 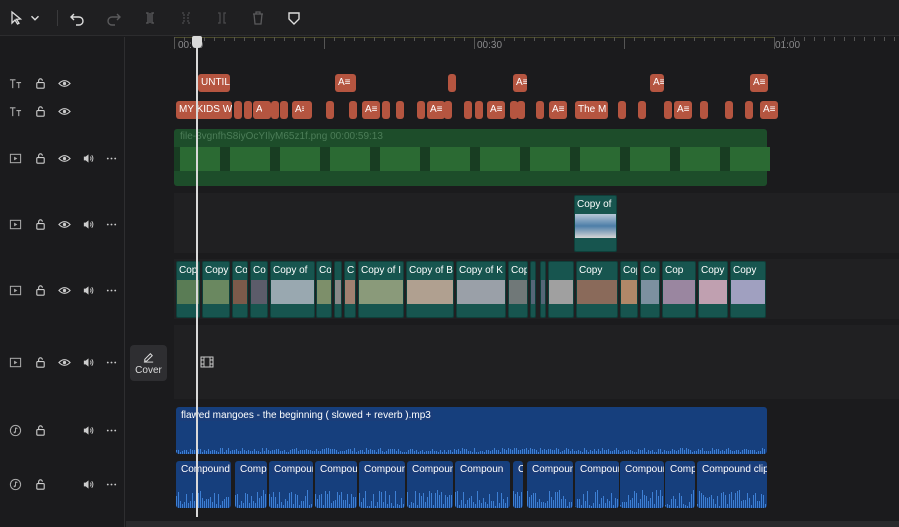 I want to click on split-icon, so click(x=150, y=18).